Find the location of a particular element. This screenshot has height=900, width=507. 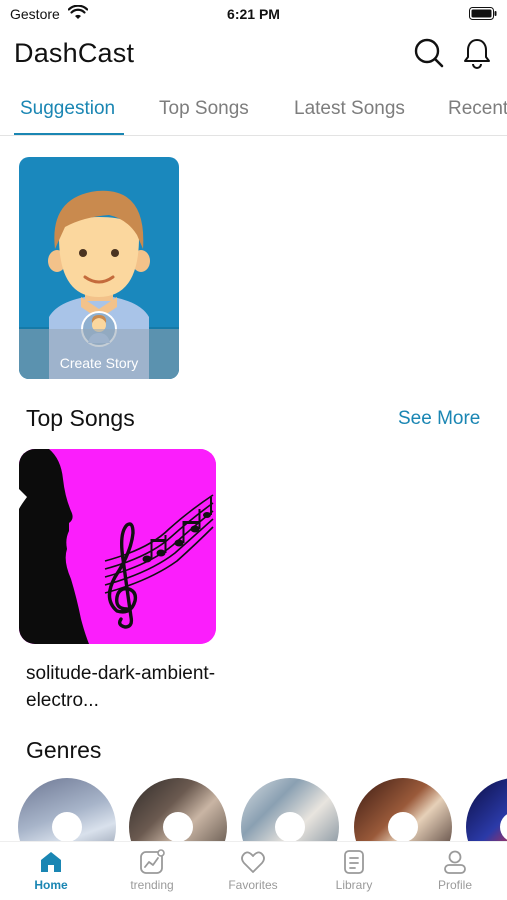

library-icon is located at coordinates (354, 862).